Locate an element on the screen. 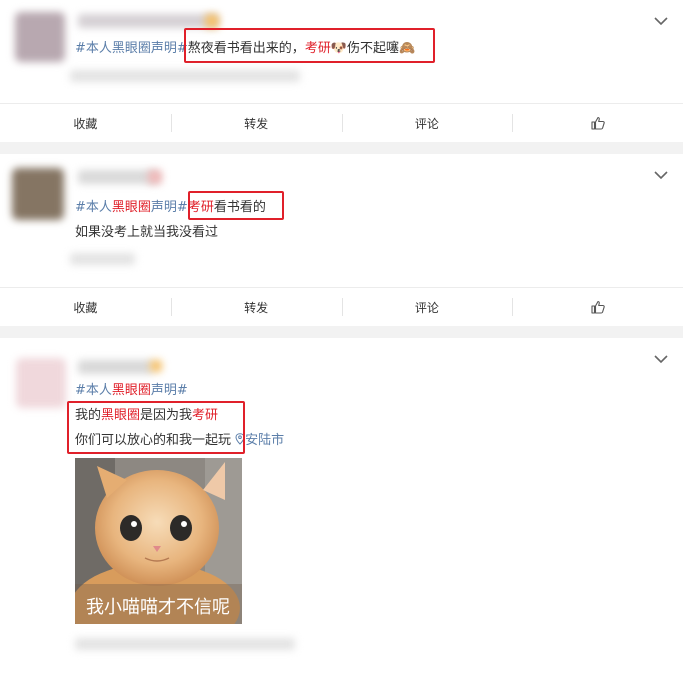  image-caption: 我小喵喵才不信呢 is located at coordinates (158, 607).